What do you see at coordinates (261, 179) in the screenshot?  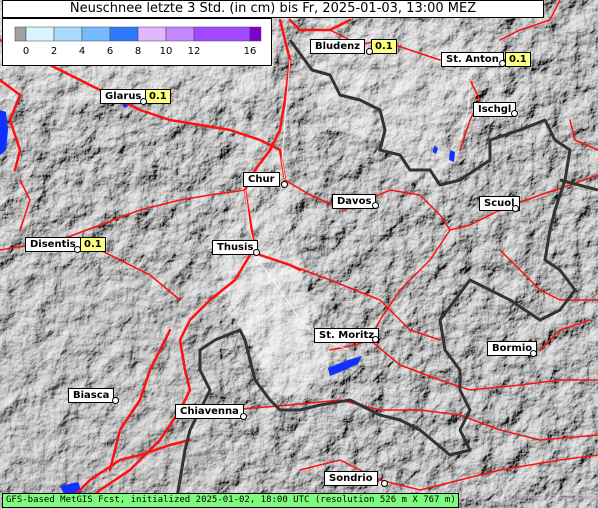 I see `place-label-chur: Chur` at bounding box center [261, 179].